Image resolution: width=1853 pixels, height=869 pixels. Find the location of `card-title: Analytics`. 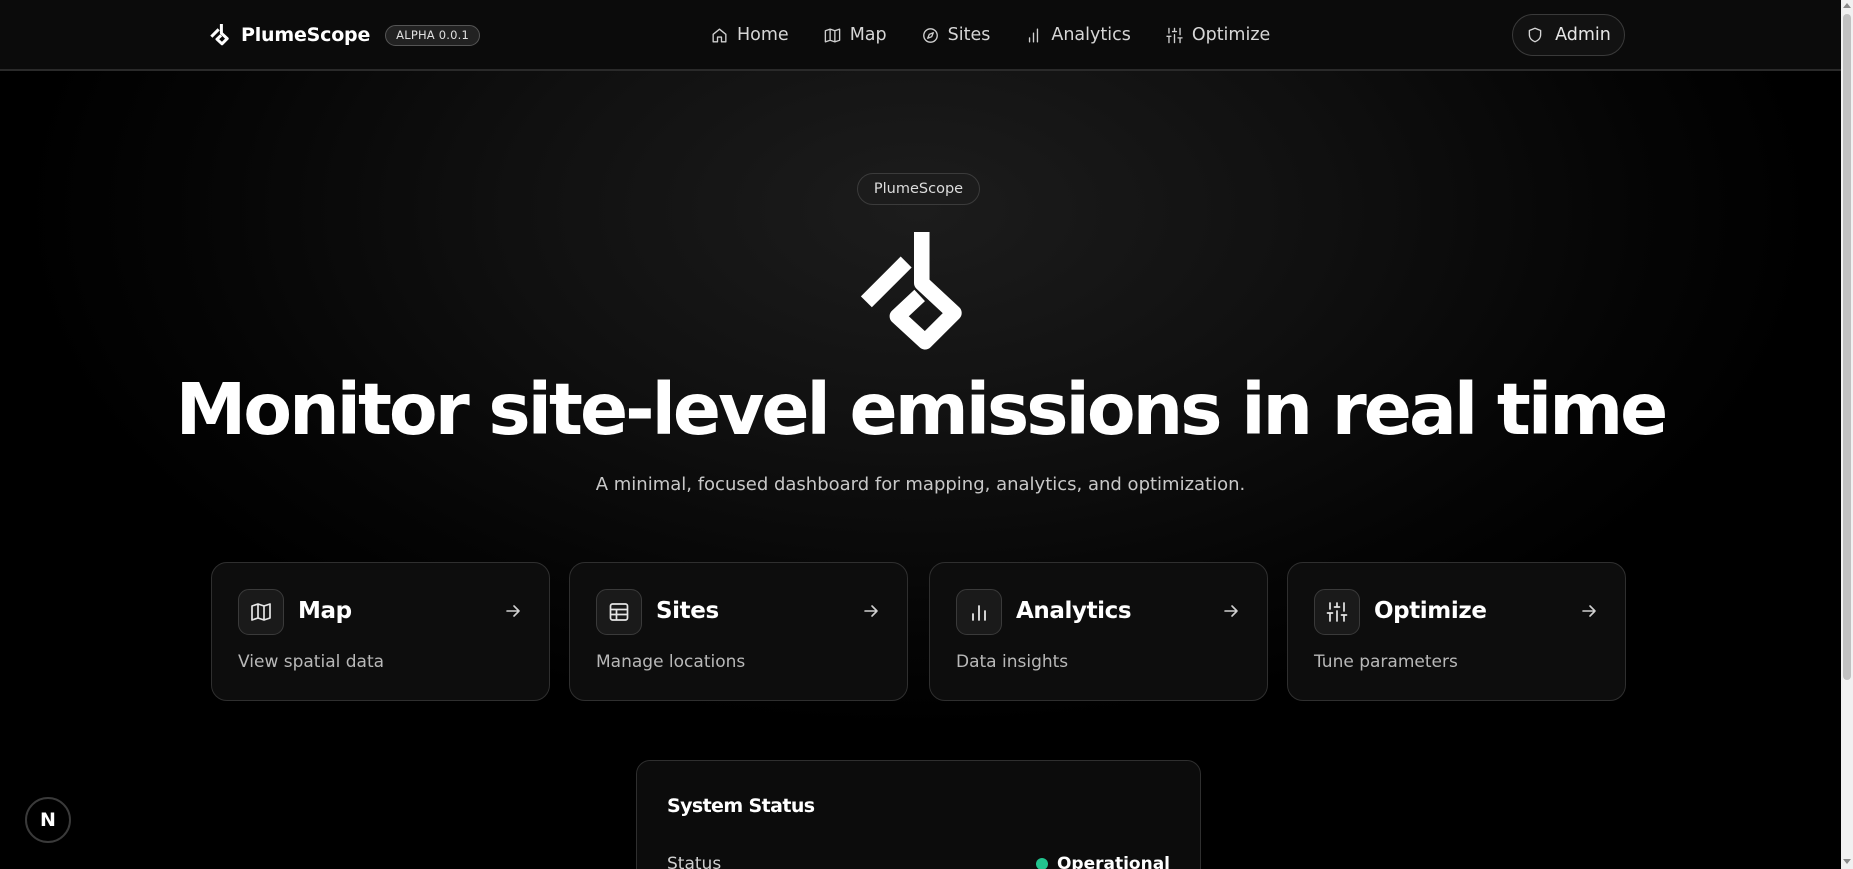

card-title: Analytics is located at coordinates (1074, 611).